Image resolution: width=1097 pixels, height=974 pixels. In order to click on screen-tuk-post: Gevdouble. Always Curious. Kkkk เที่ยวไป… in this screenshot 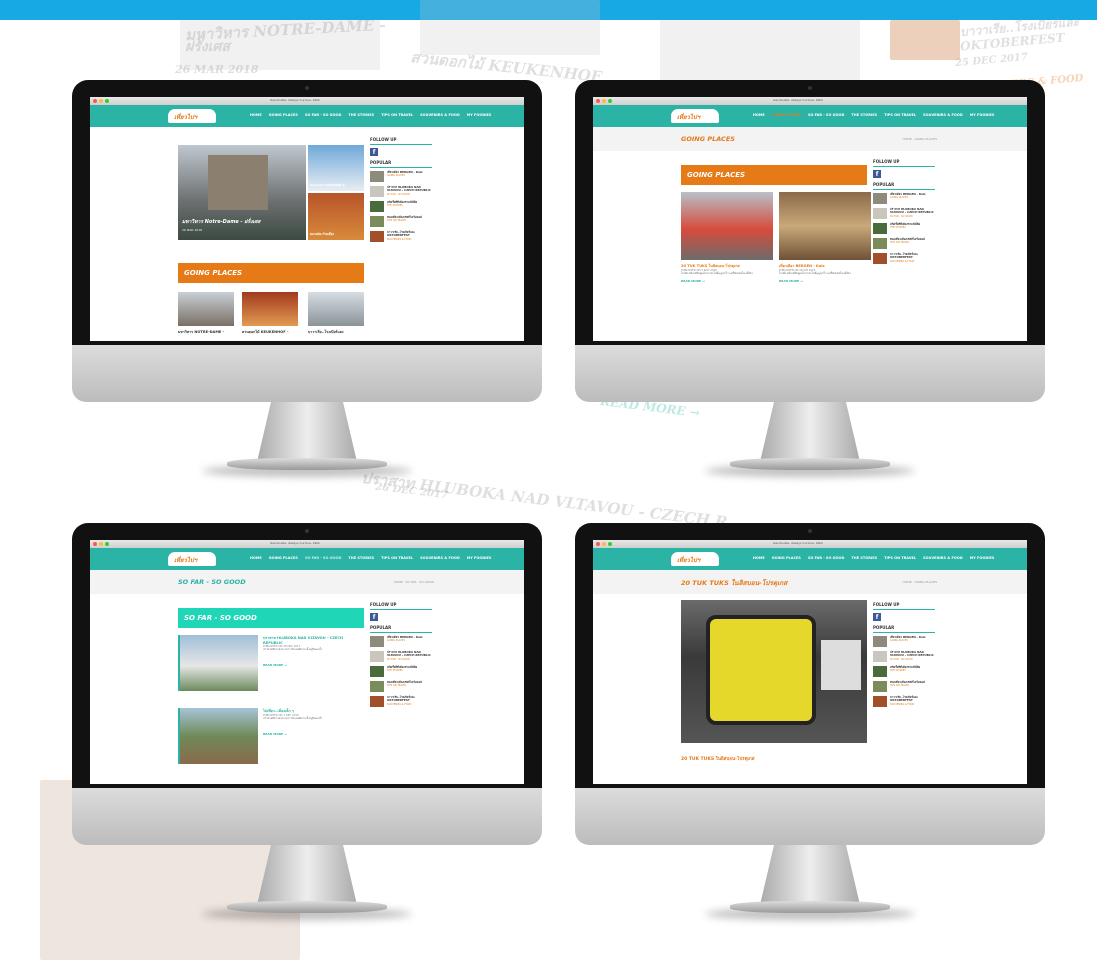, I will do `click(810, 662)`.